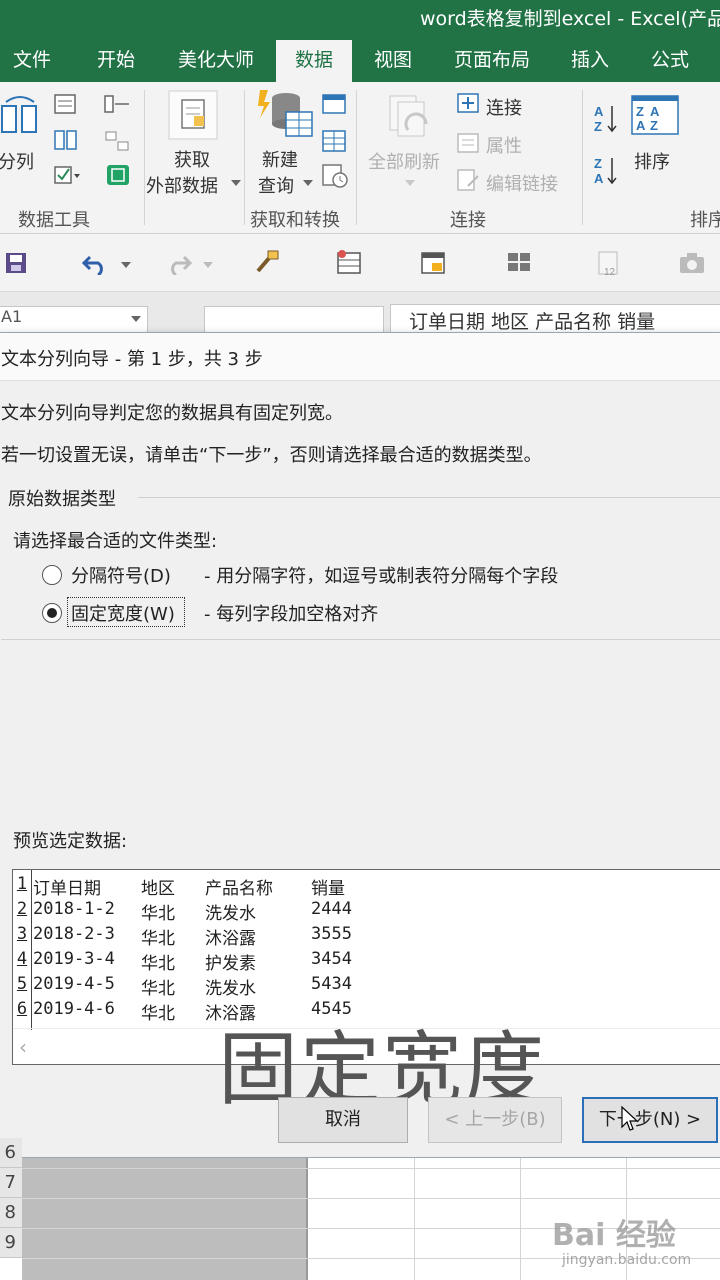 This screenshot has height=1280, width=720. Describe the element at coordinates (67, 889) in the screenshot. I see `preview-cell: 订单日期` at that location.